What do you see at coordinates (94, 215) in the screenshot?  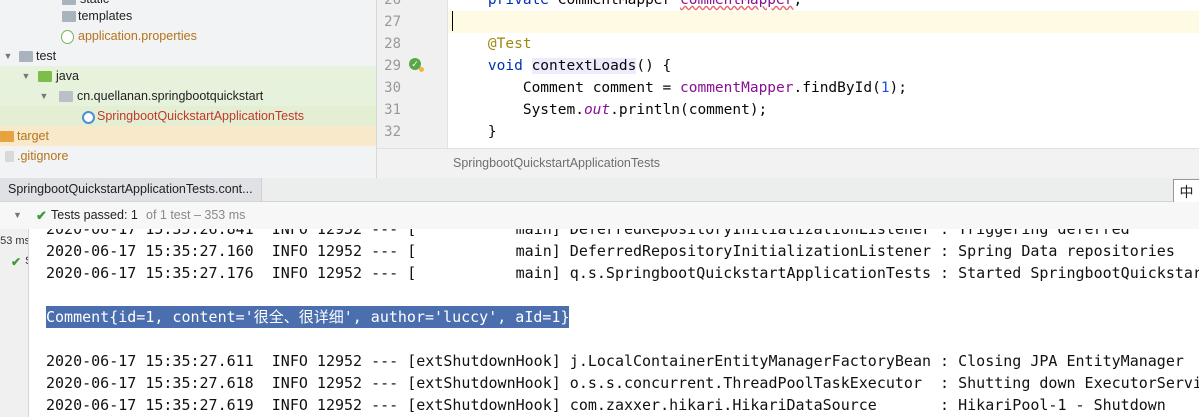 I see `tests-passed-label: Tests passed: 1` at bounding box center [94, 215].